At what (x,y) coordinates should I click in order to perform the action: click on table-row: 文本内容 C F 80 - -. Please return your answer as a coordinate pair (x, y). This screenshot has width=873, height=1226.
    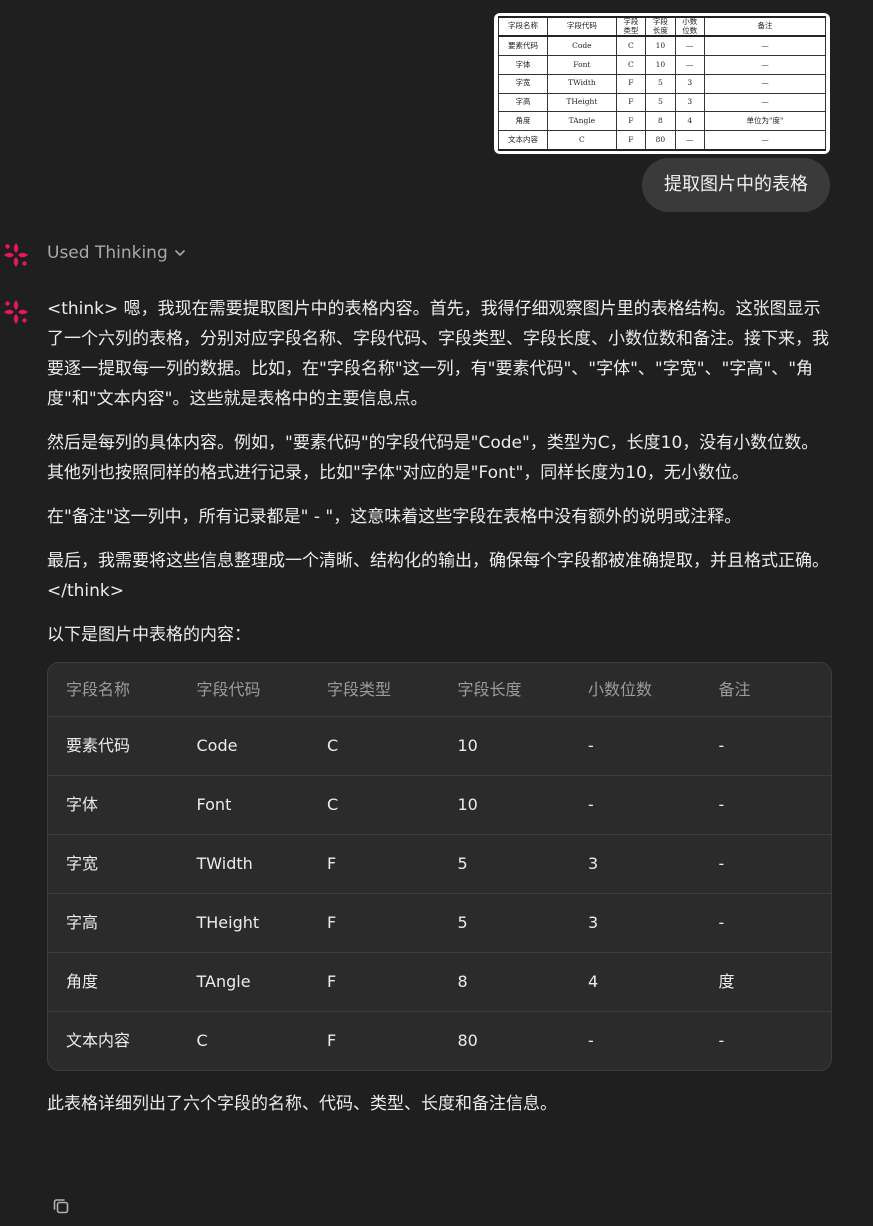
    Looking at the image, I should click on (439, 1041).